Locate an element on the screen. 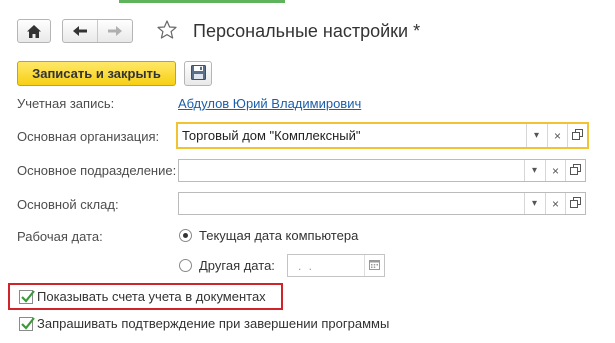 The image size is (615, 343). organization-open-button is located at coordinates (577, 135).